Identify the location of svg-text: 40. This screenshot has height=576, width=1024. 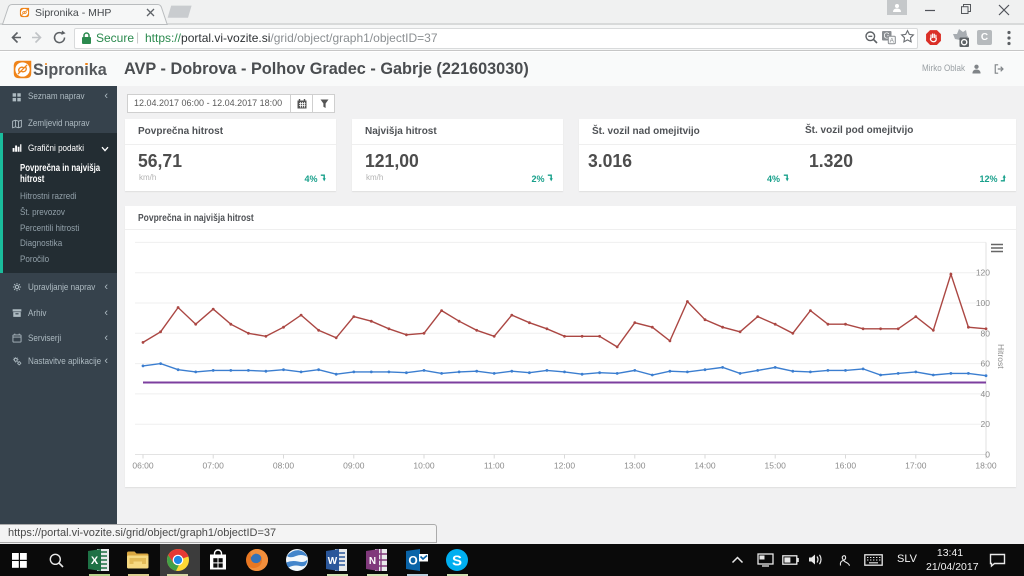
(986, 394).